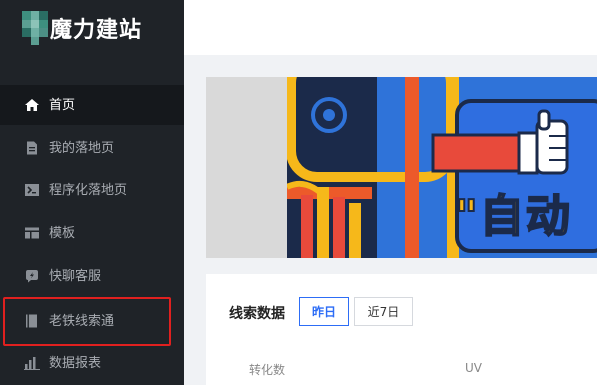 The image size is (597, 385). What do you see at coordinates (62, 105) in the screenshot?
I see `sidebar-item-label: 首页` at bounding box center [62, 105].